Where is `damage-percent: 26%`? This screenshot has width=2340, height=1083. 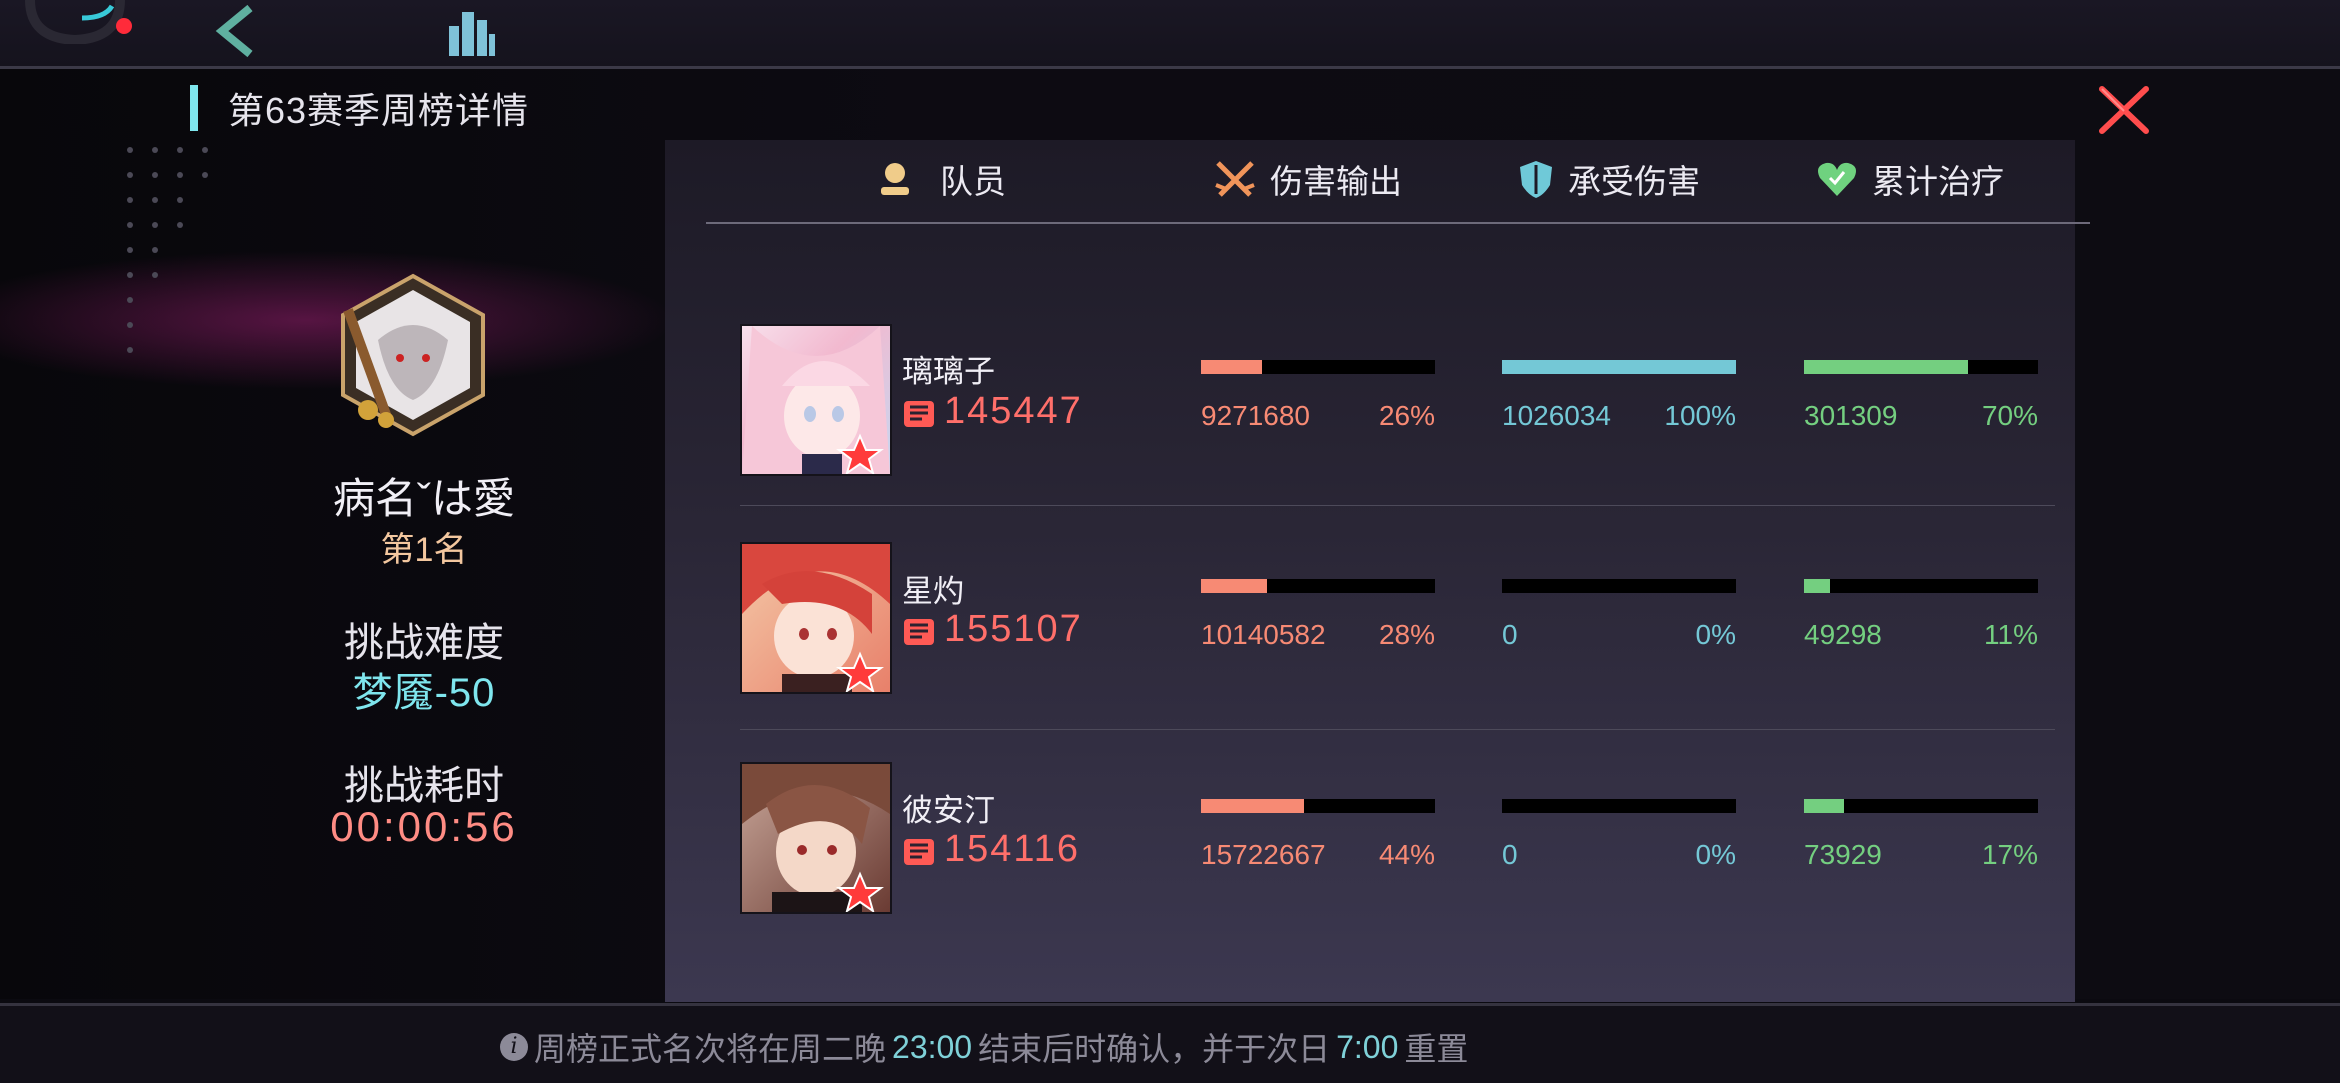
damage-percent: 26% is located at coordinates (1406, 415).